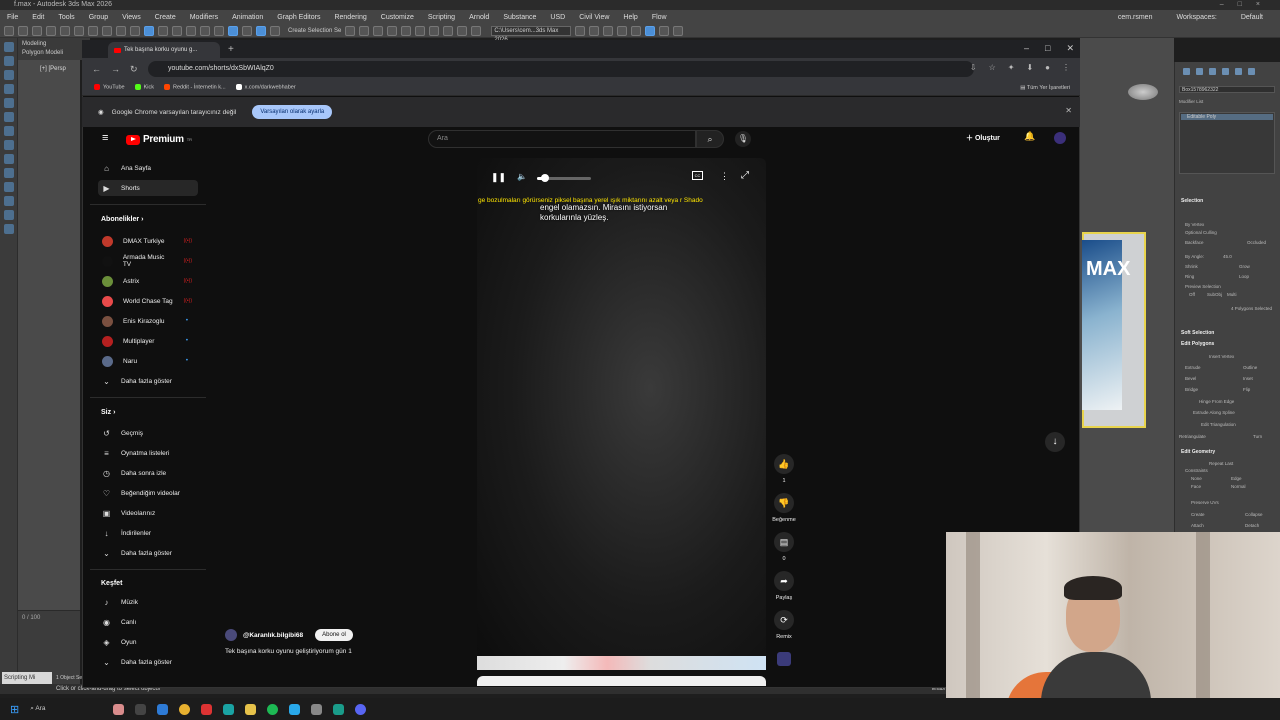 This screenshot has width=1280, height=720. Describe the element at coordinates (1227, 89) in the screenshot. I see `object-name-field: Box1578962322` at that location.